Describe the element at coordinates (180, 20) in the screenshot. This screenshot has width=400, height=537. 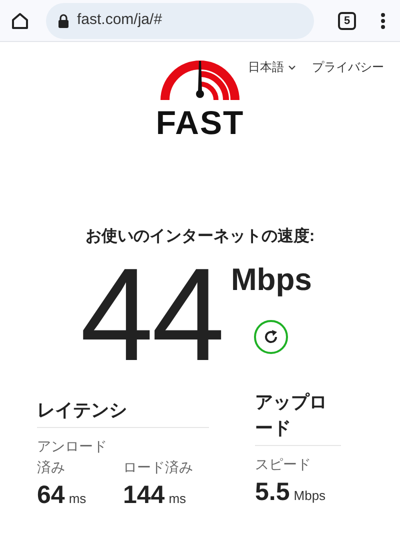
I see `address-bar: fast.com/ja/#` at that location.